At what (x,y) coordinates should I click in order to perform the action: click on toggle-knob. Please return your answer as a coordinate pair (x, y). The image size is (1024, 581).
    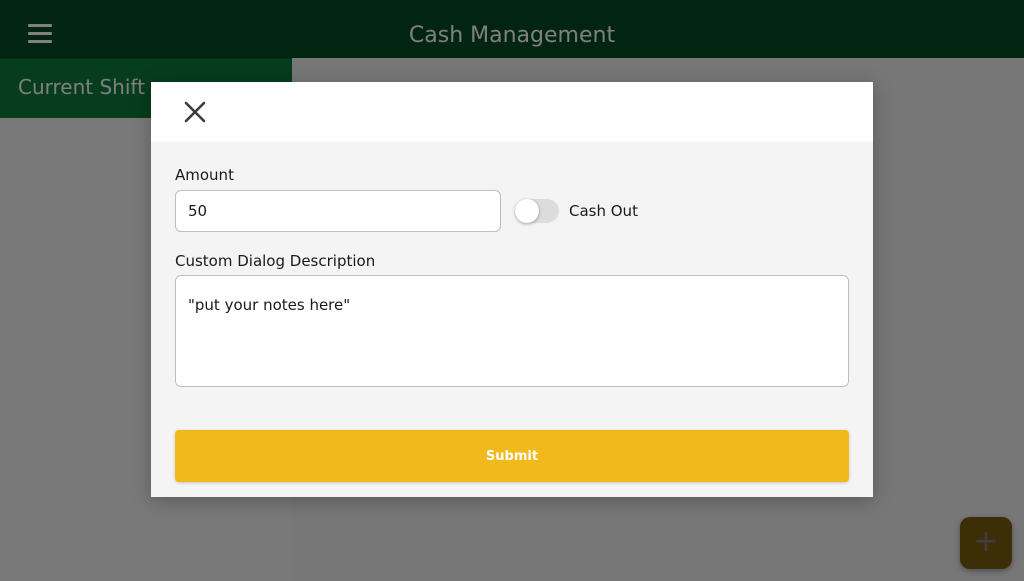
    Looking at the image, I should click on (527, 211).